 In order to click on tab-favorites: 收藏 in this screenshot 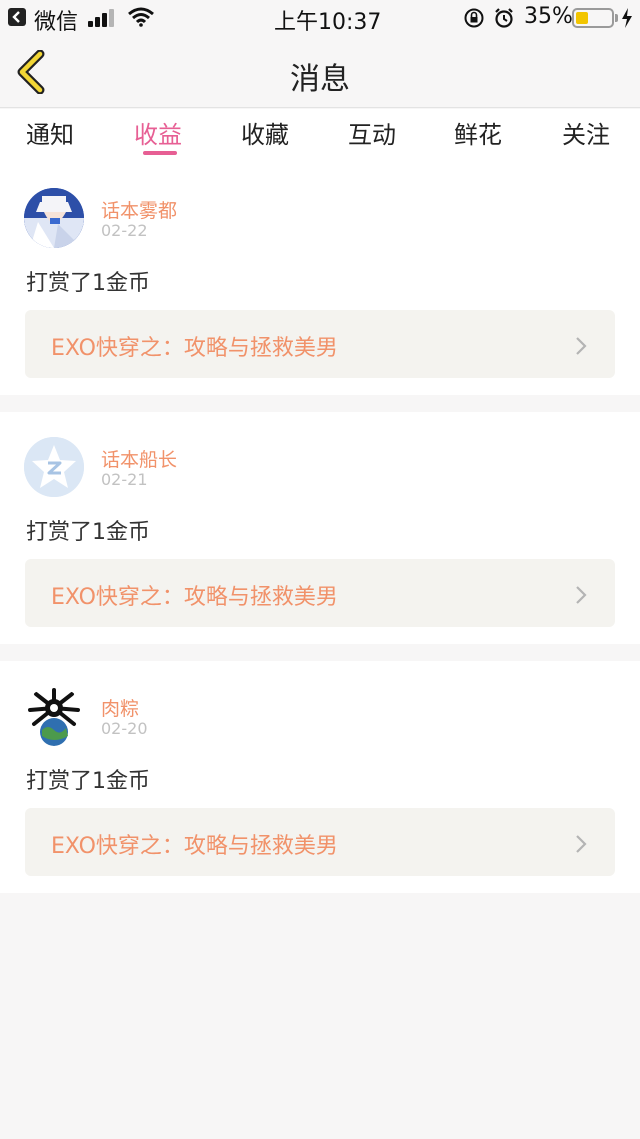, I will do `click(265, 132)`.